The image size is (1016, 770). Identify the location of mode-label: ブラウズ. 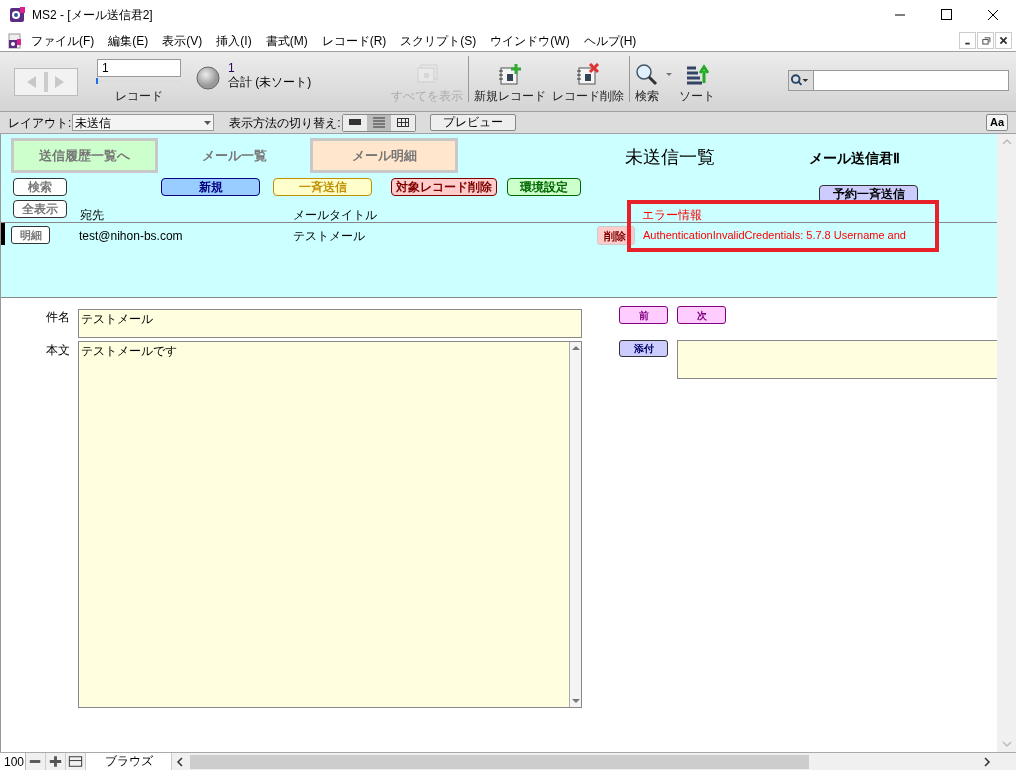
(129, 761).